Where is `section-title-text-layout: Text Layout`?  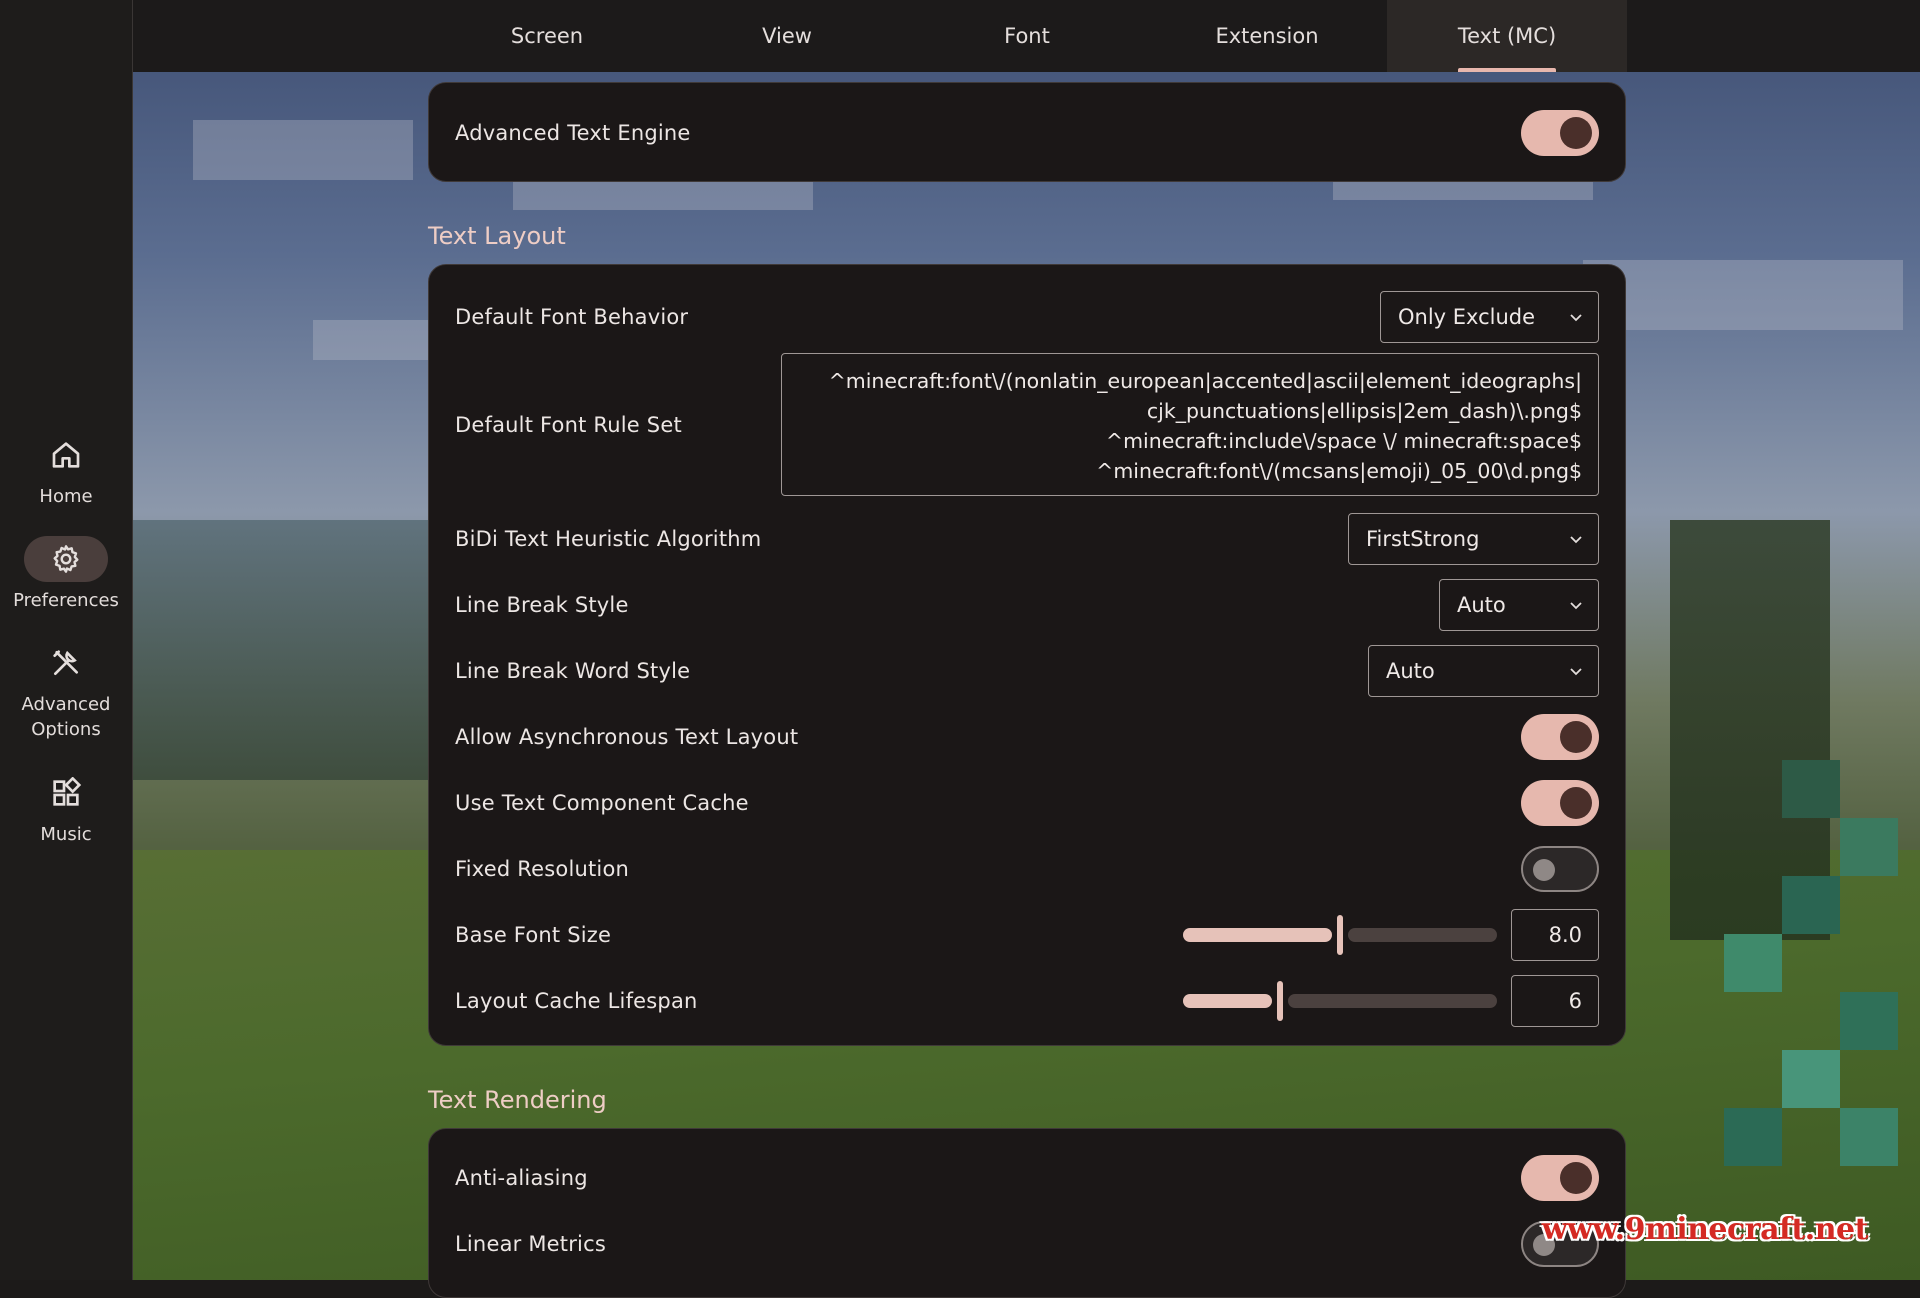
section-title-text-layout: Text Layout is located at coordinates (497, 236).